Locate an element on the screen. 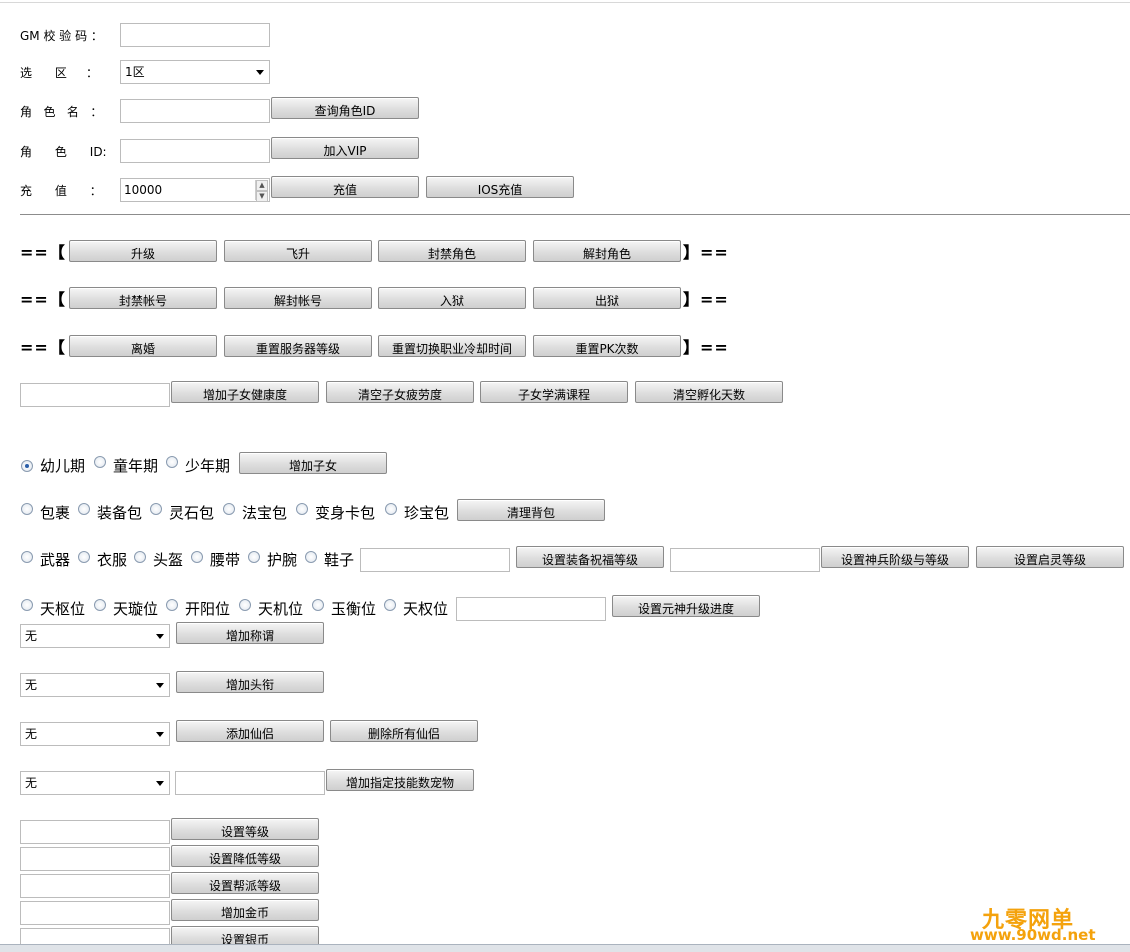  stepper-arrows: ▲ ▼ is located at coordinates (261, 191).